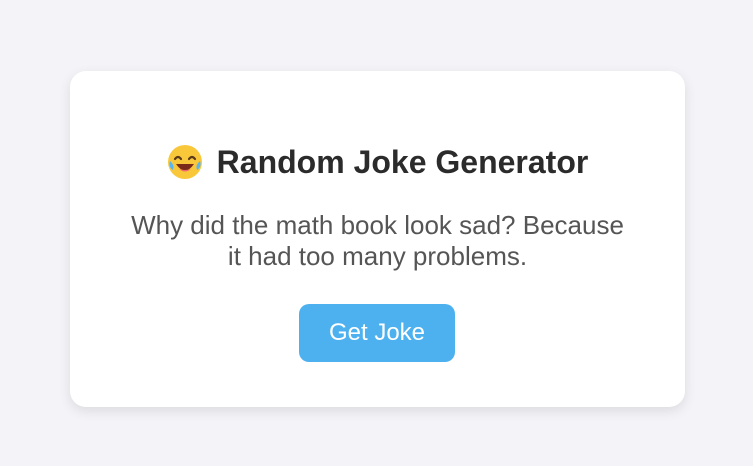 The width and height of the screenshot is (753, 466). What do you see at coordinates (184, 162) in the screenshot?
I see `laughing-face-icon` at bounding box center [184, 162].